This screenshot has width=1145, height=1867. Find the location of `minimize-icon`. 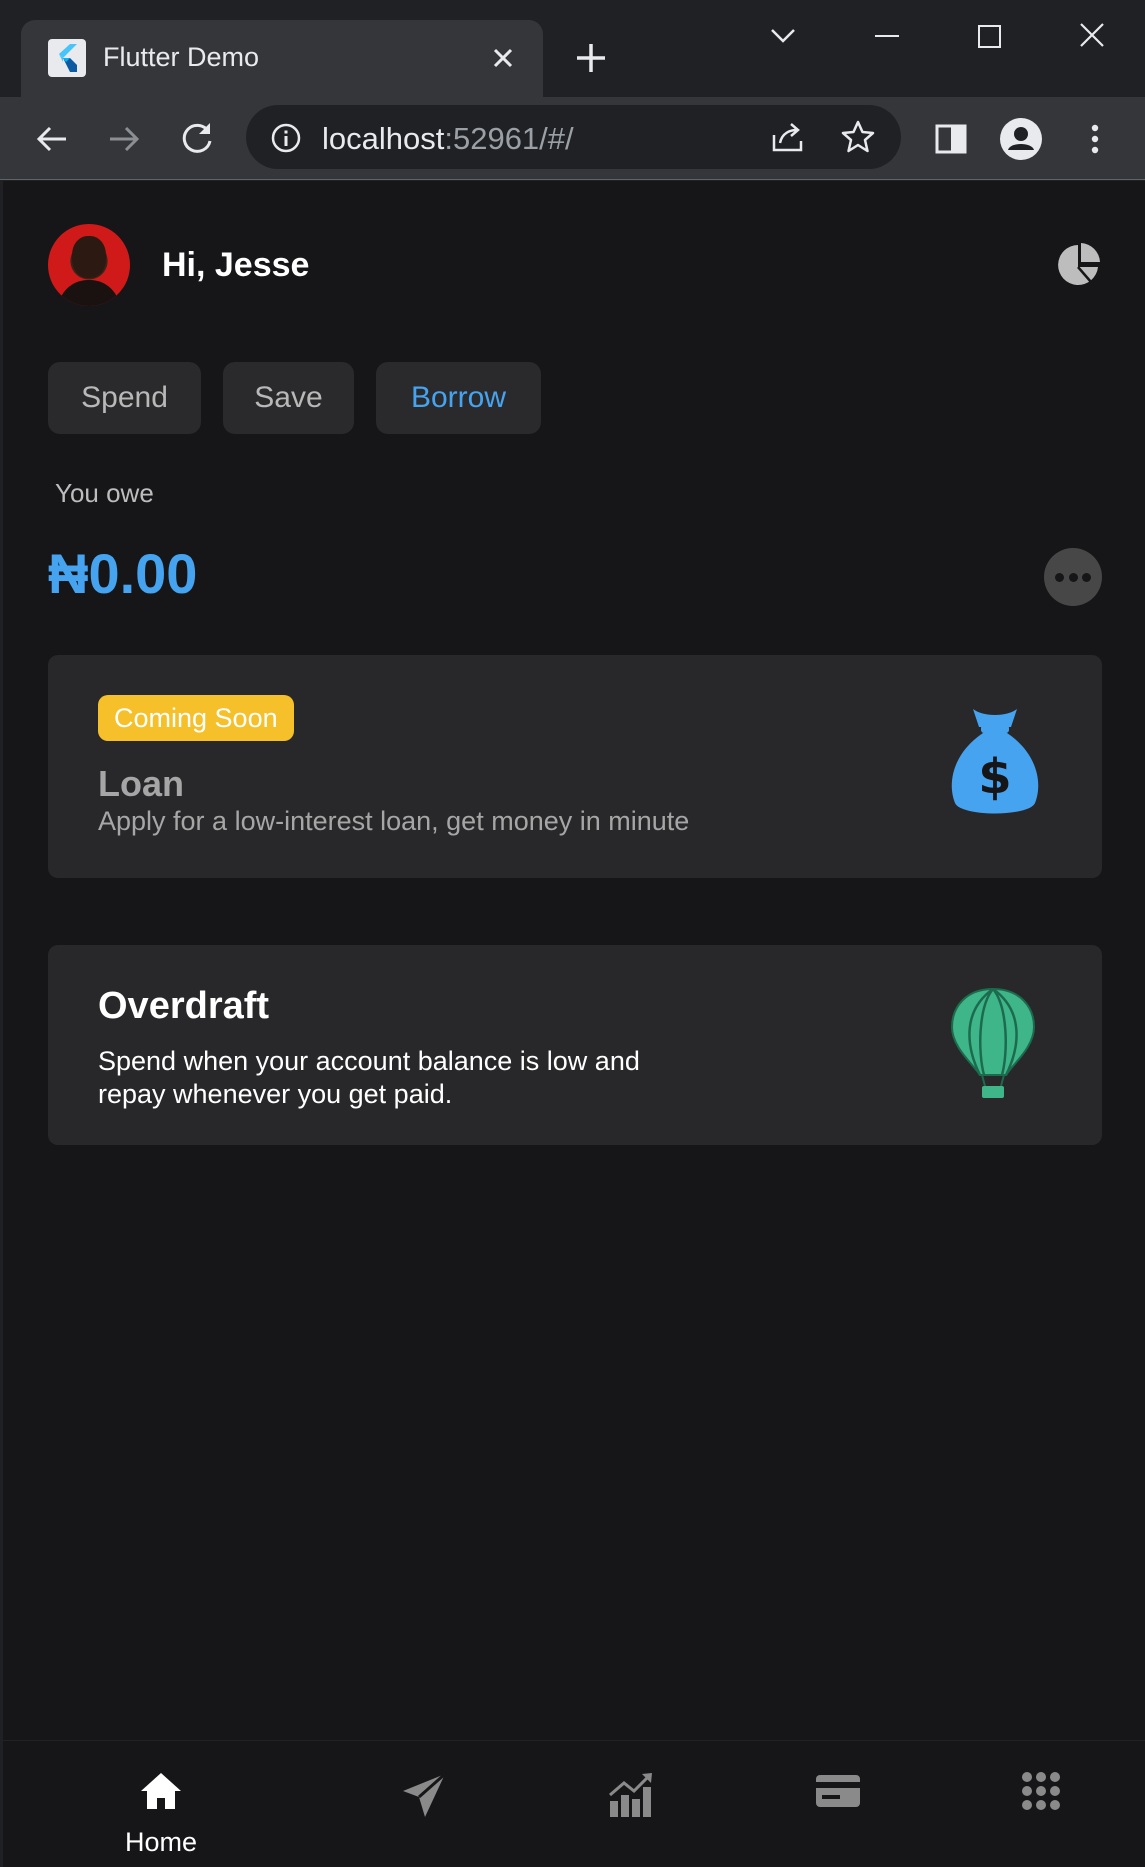

minimize-icon is located at coordinates (887, 36).